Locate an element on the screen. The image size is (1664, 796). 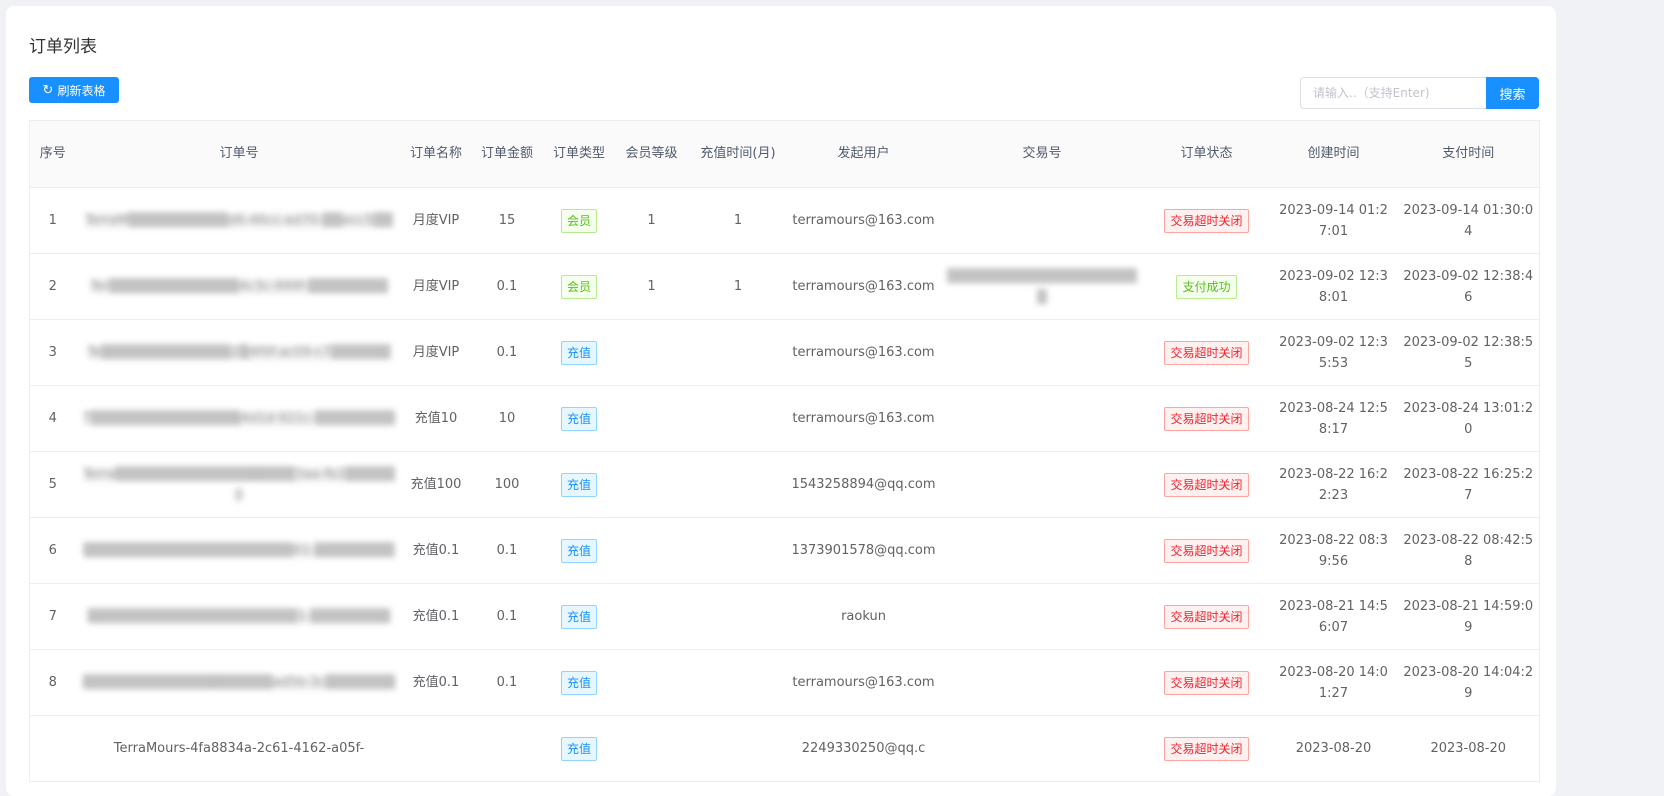
cell-seq: 6 is located at coordinates (52, 550).